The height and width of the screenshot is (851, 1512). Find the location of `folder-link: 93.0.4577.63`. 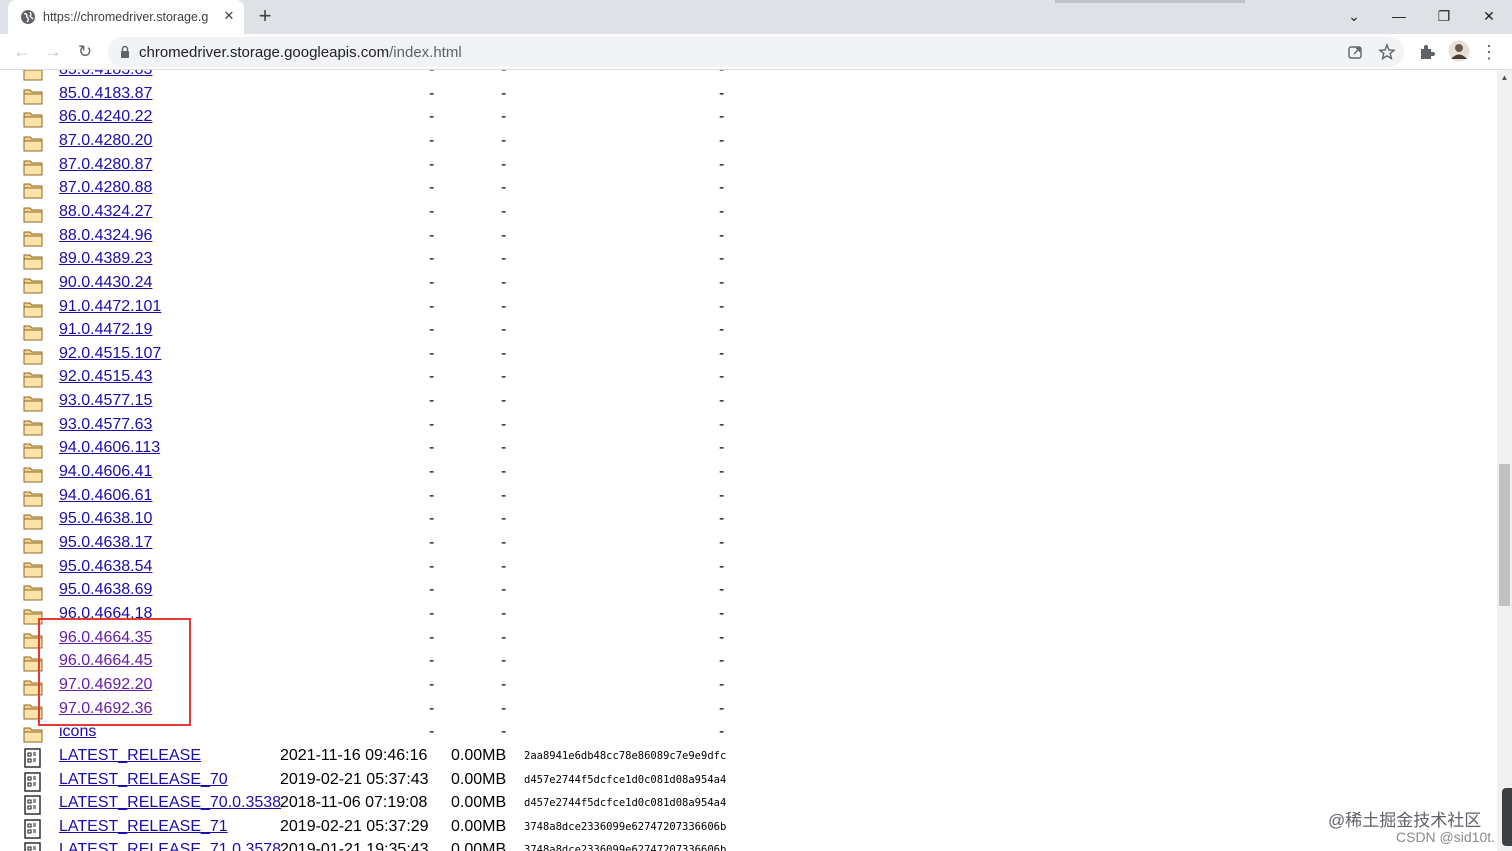

folder-link: 93.0.4577.63 is located at coordinates (105, 425).